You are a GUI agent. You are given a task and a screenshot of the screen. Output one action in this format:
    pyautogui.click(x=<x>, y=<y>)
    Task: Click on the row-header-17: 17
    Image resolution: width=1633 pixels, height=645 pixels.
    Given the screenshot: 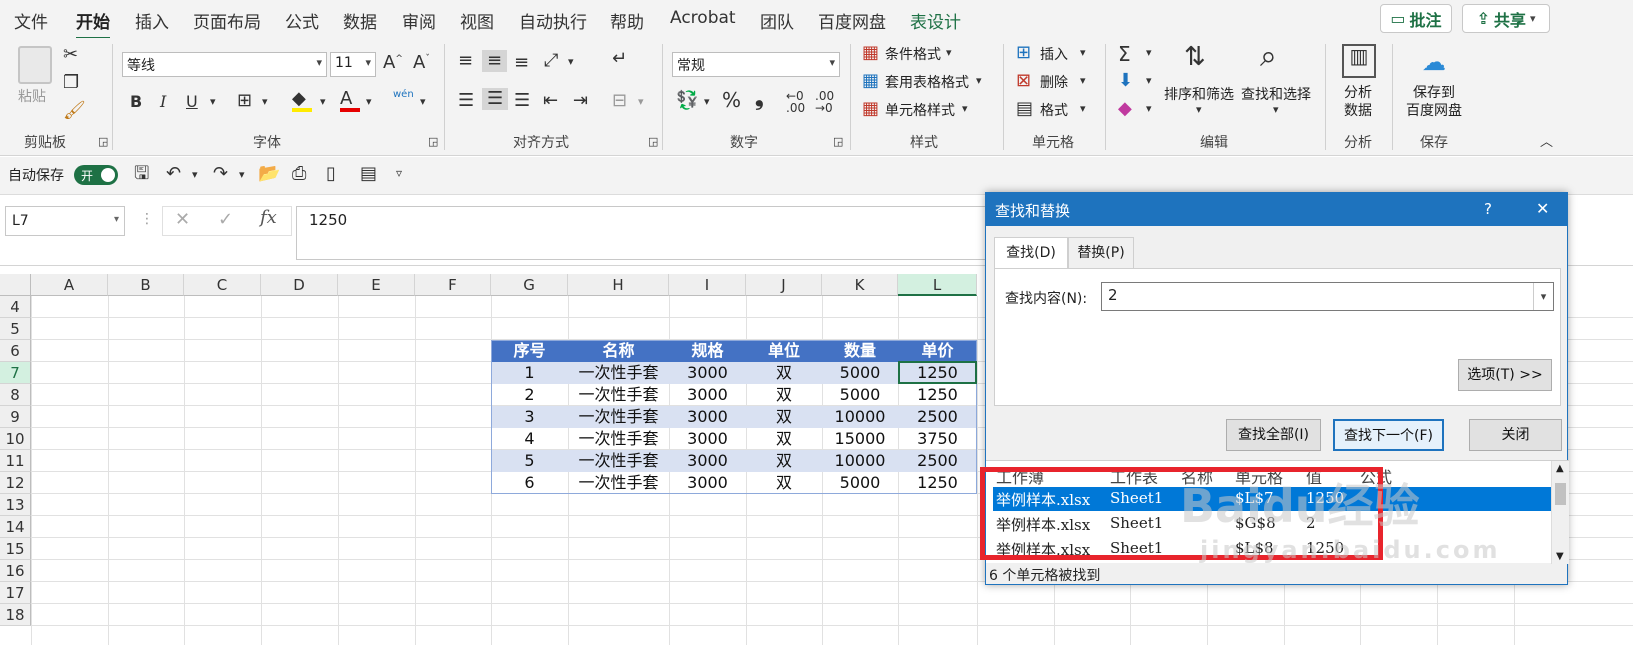 What is the action you would take?
    pyautogui.click(x=15, y=593)
    